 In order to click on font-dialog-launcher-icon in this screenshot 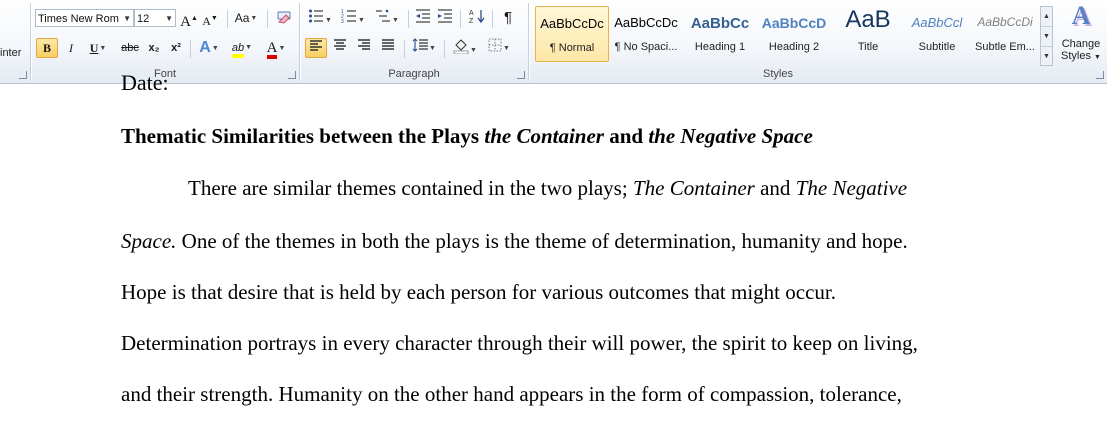, I will do `click(292, 75)`.